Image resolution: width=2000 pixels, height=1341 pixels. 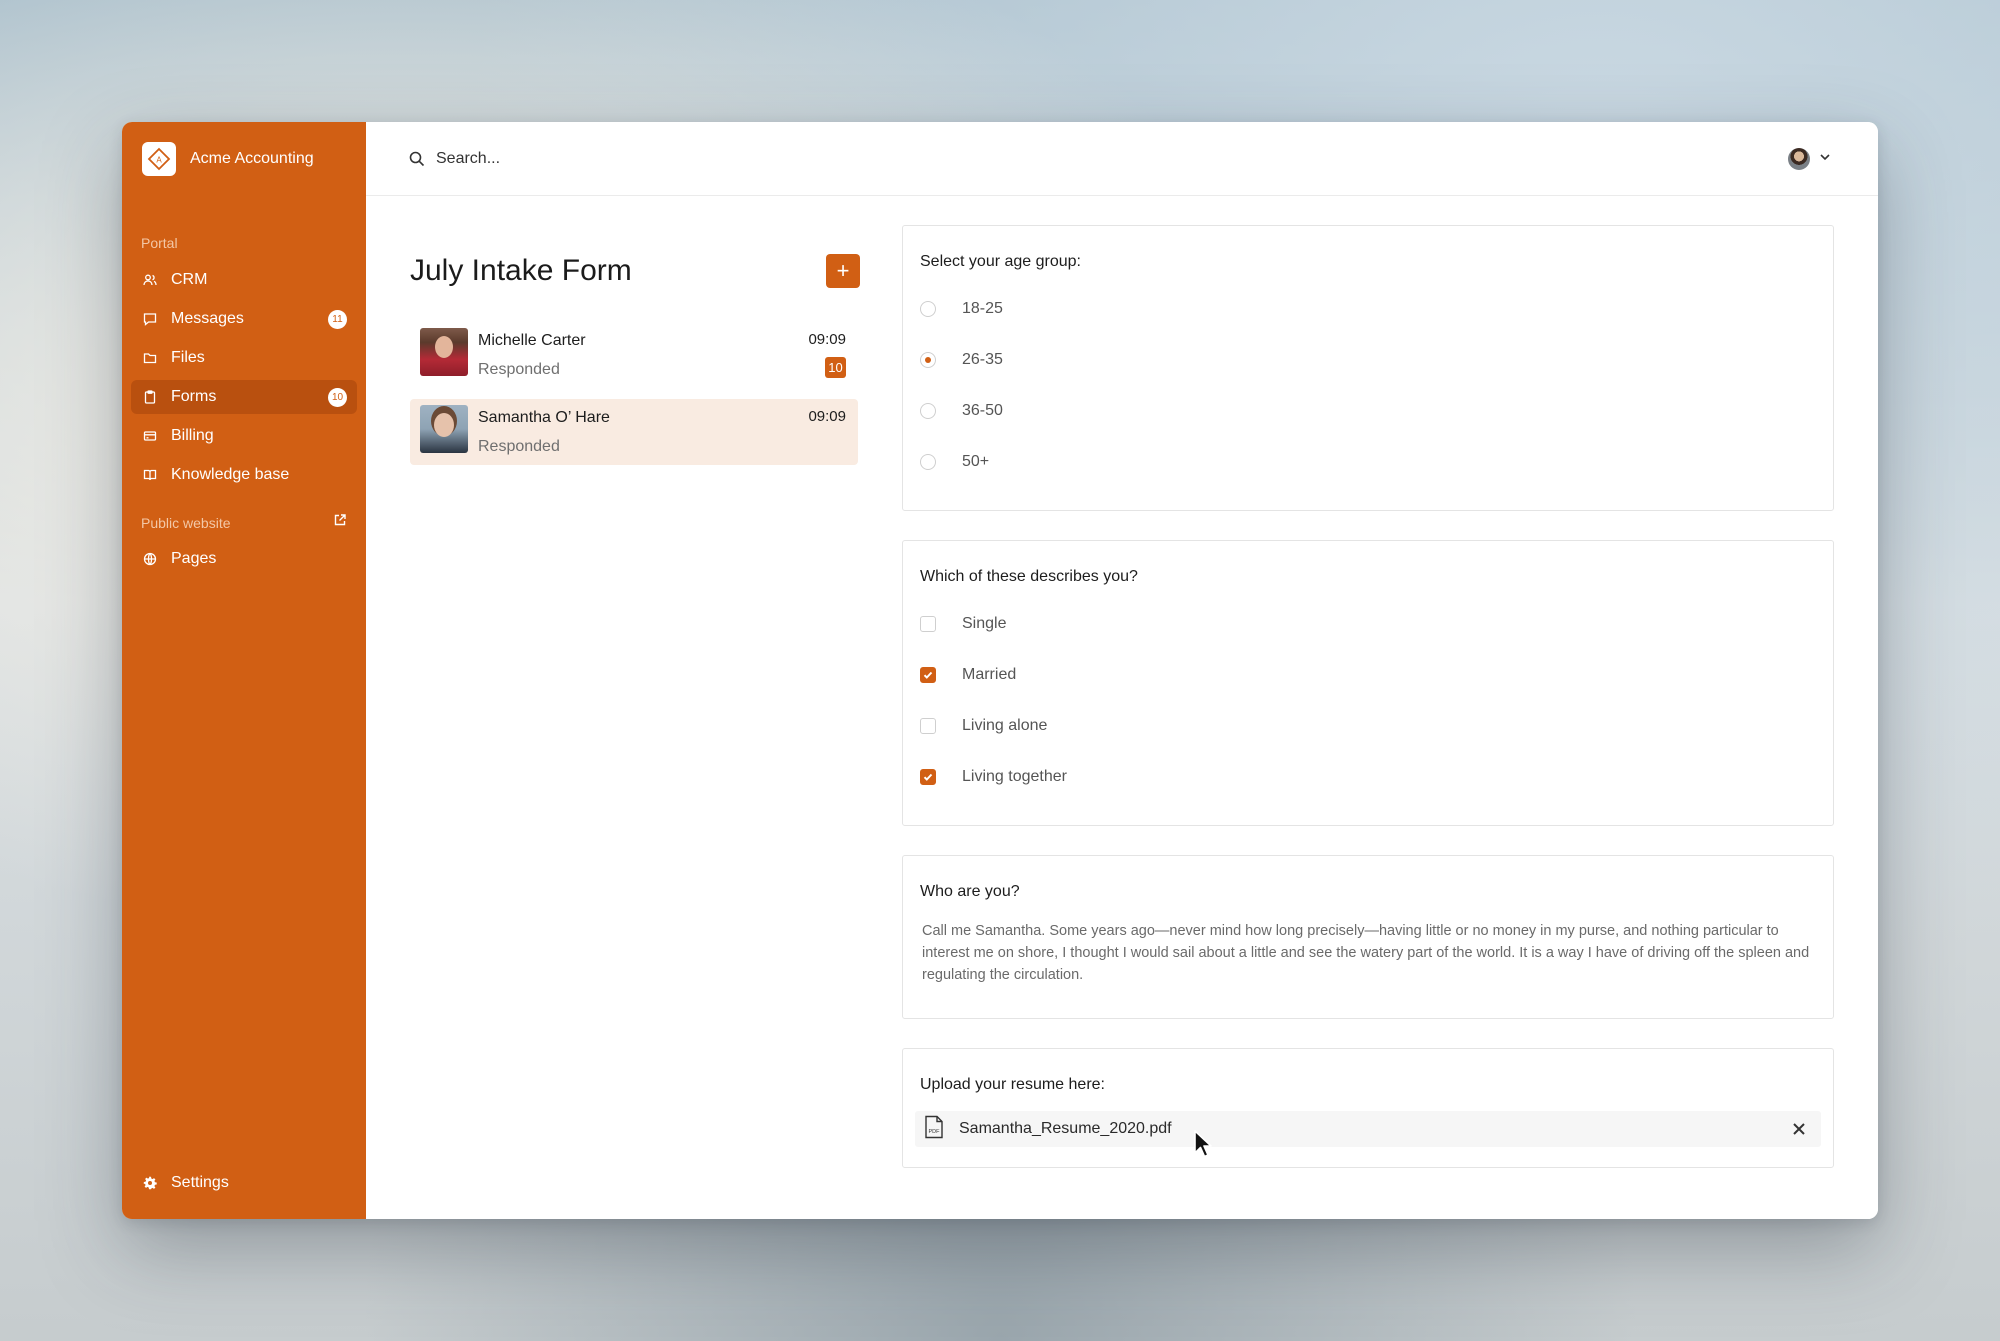 What do you see at coordinates (634, 355) in the screenshot?
I see `respondent-row: Michelle Carter Responded 09:09 10` at bounding box center [634, 355].